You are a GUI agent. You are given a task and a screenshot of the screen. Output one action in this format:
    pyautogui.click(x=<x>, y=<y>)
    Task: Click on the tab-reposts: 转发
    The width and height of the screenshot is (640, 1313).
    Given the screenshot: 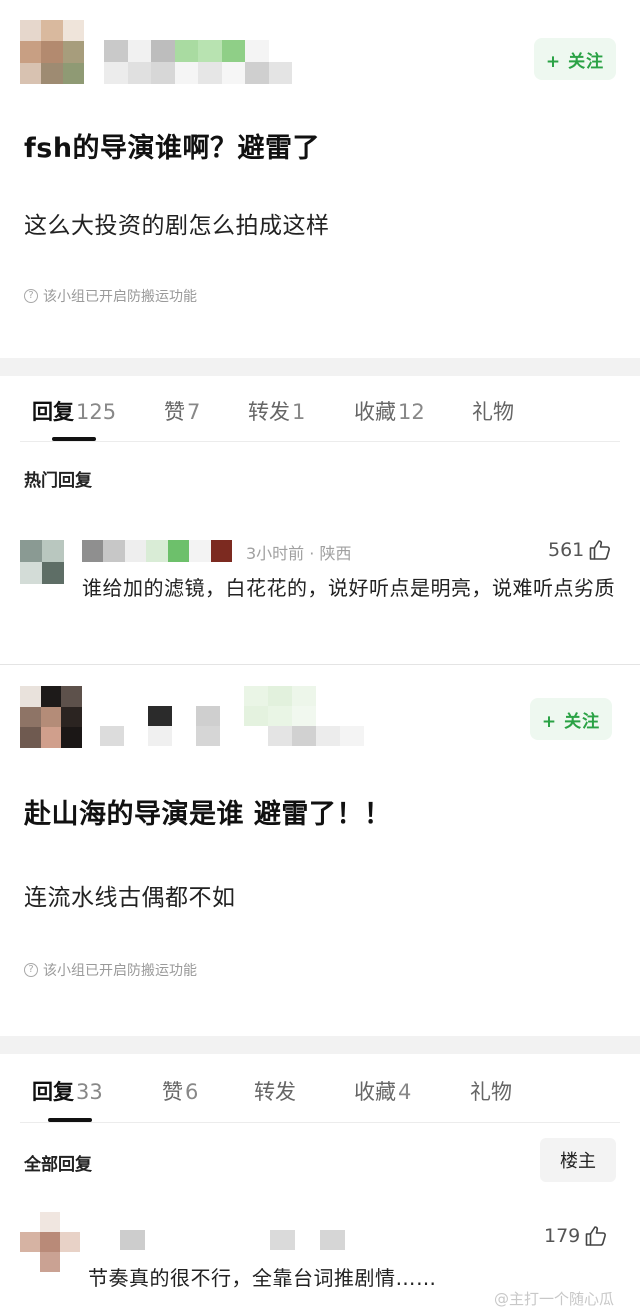 What is the action you would take?
    pyautogui.click(x=275, y=1091)
    